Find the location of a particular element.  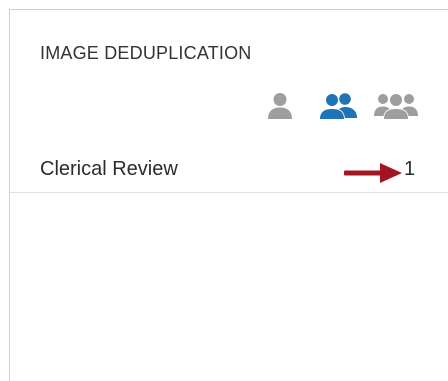

single-user-icon is located at coordinates (280, 106).